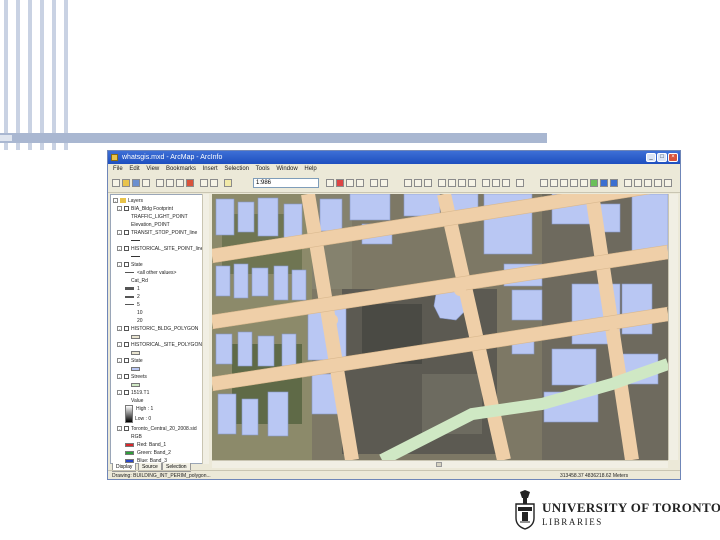  I want to click on add-data-icon, so click(228, 183).